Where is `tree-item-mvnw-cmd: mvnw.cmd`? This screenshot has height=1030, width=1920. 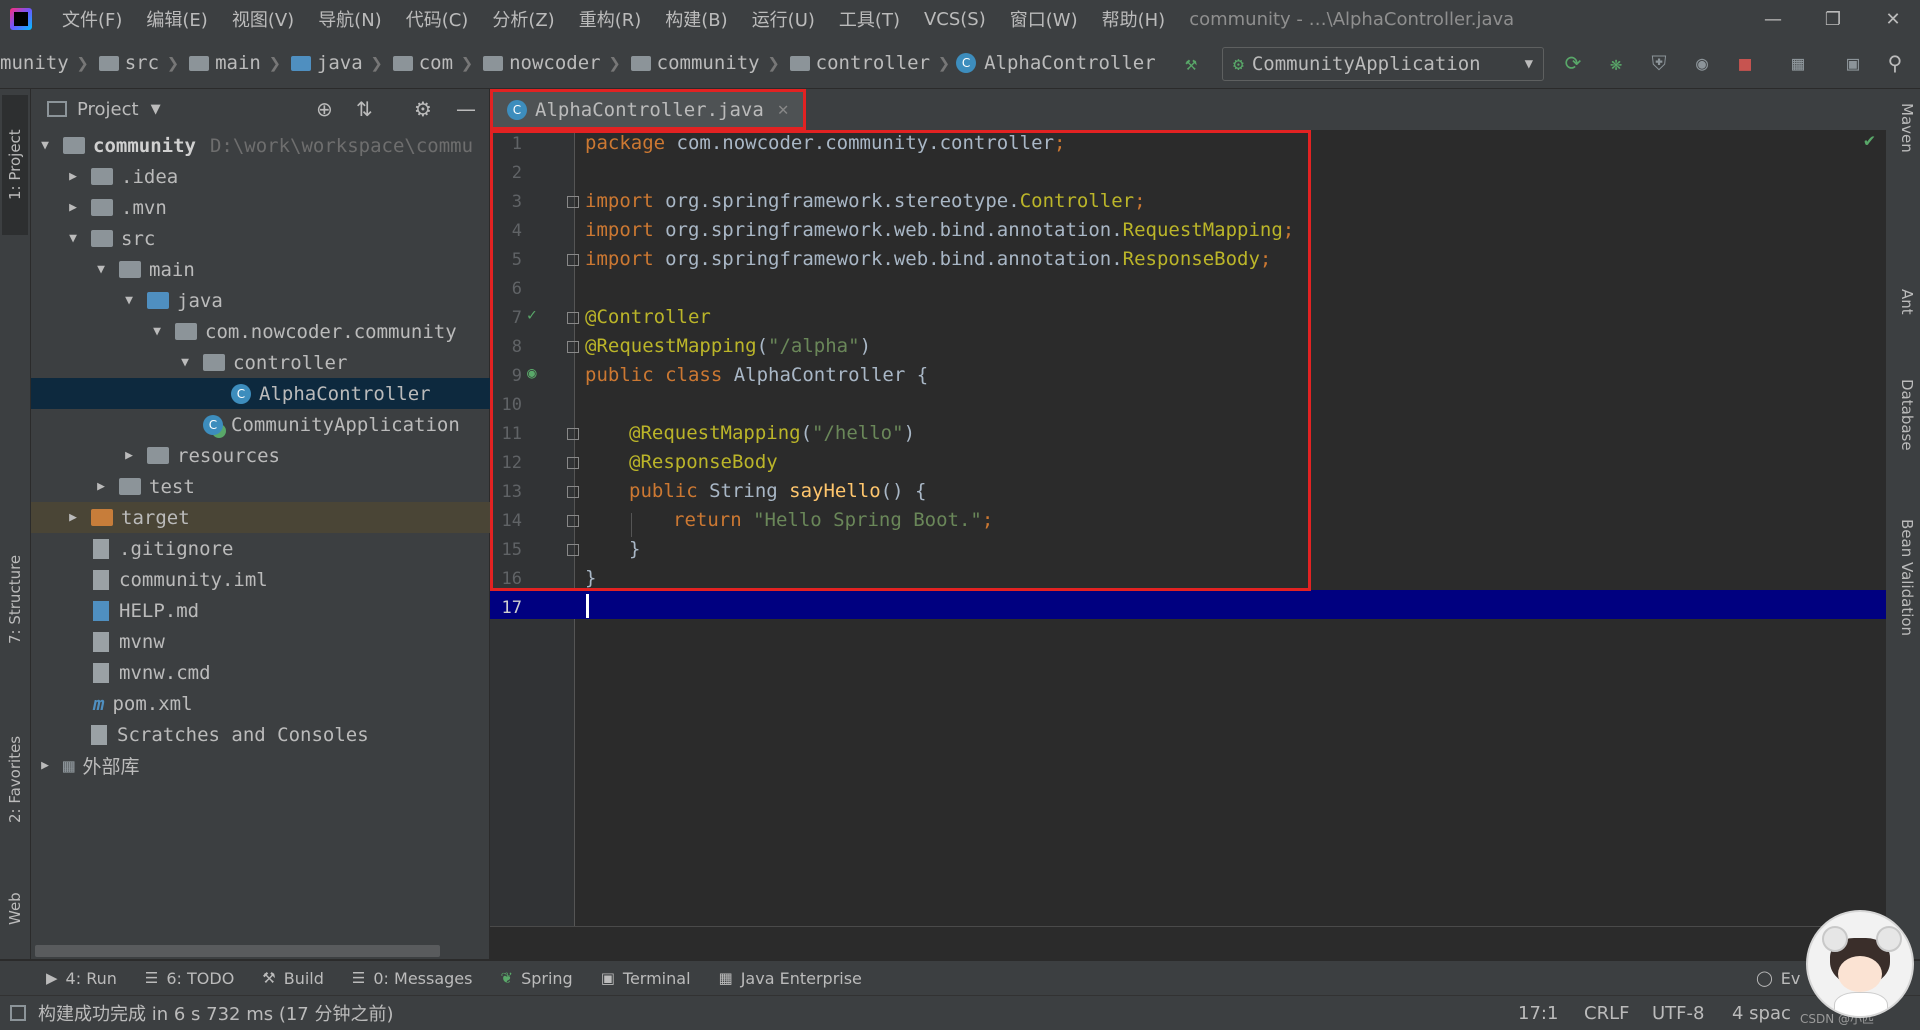 tree-item-mvnw-cmd: mvnw.cmd is located at coordinates (291, 672).